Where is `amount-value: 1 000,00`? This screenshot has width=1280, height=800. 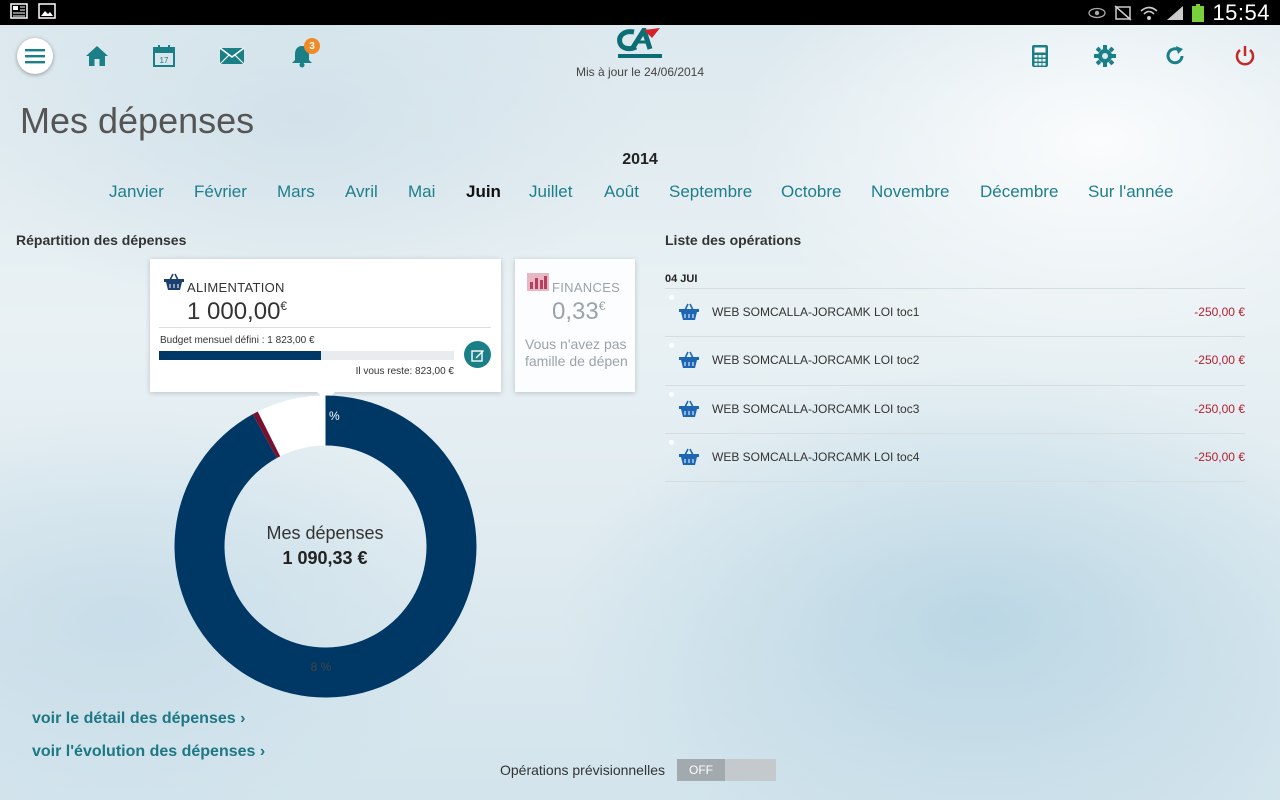
amount-value: 1 000,00 is located at coordinates (234, 311).